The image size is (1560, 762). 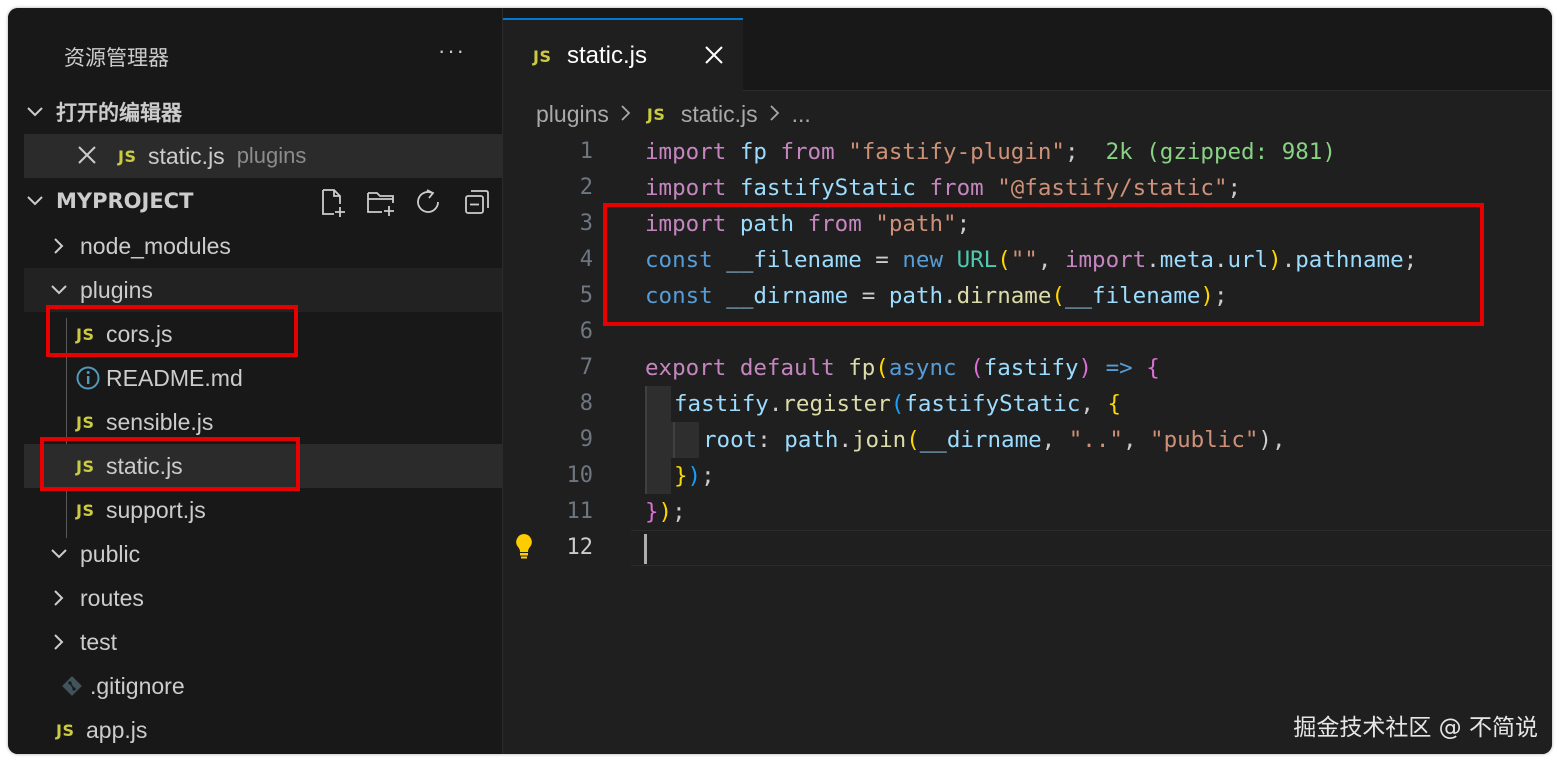 What do you see at coordinates (263, 554) in the screenshot?
I see `tree-item-public: public` at bounding box center [263, 554].